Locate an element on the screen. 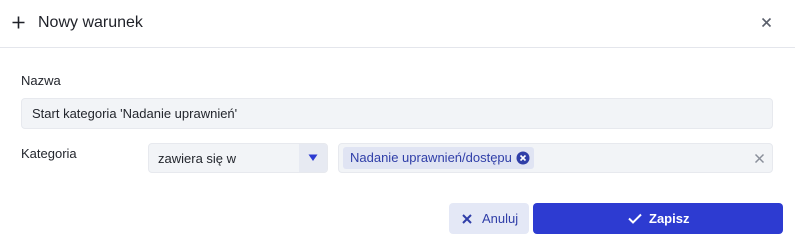 Image resolution: width=795 pixels, height=248 pixels. operator-value: zawiera się w is located at coordinates (197, 158).